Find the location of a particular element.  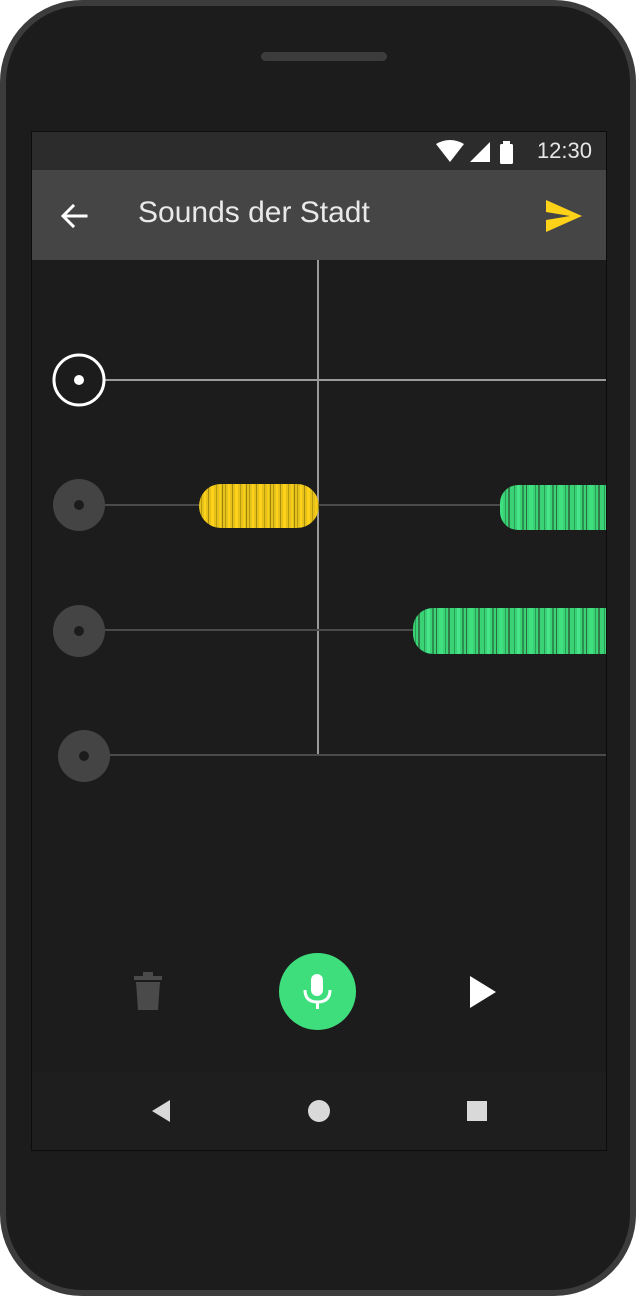

status-icons is located at coordinates (474, 152).